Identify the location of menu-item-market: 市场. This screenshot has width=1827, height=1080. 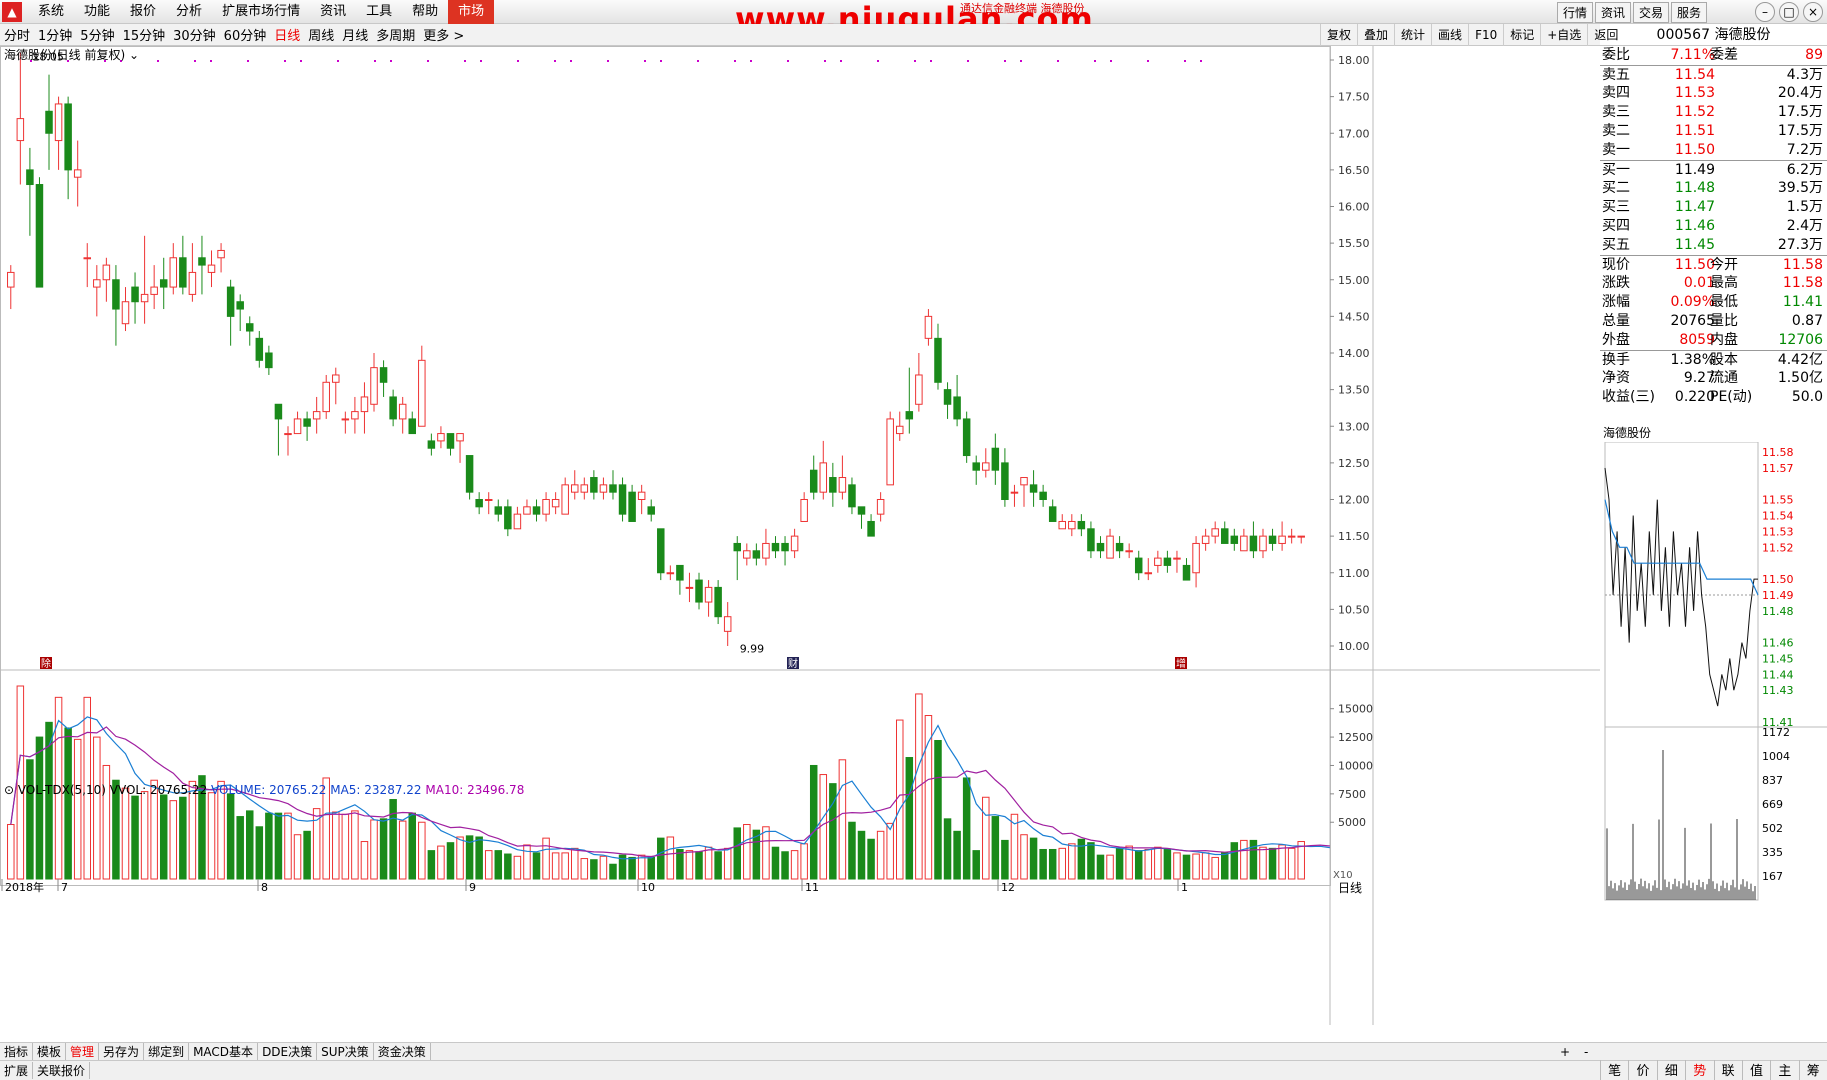
(471, 12).